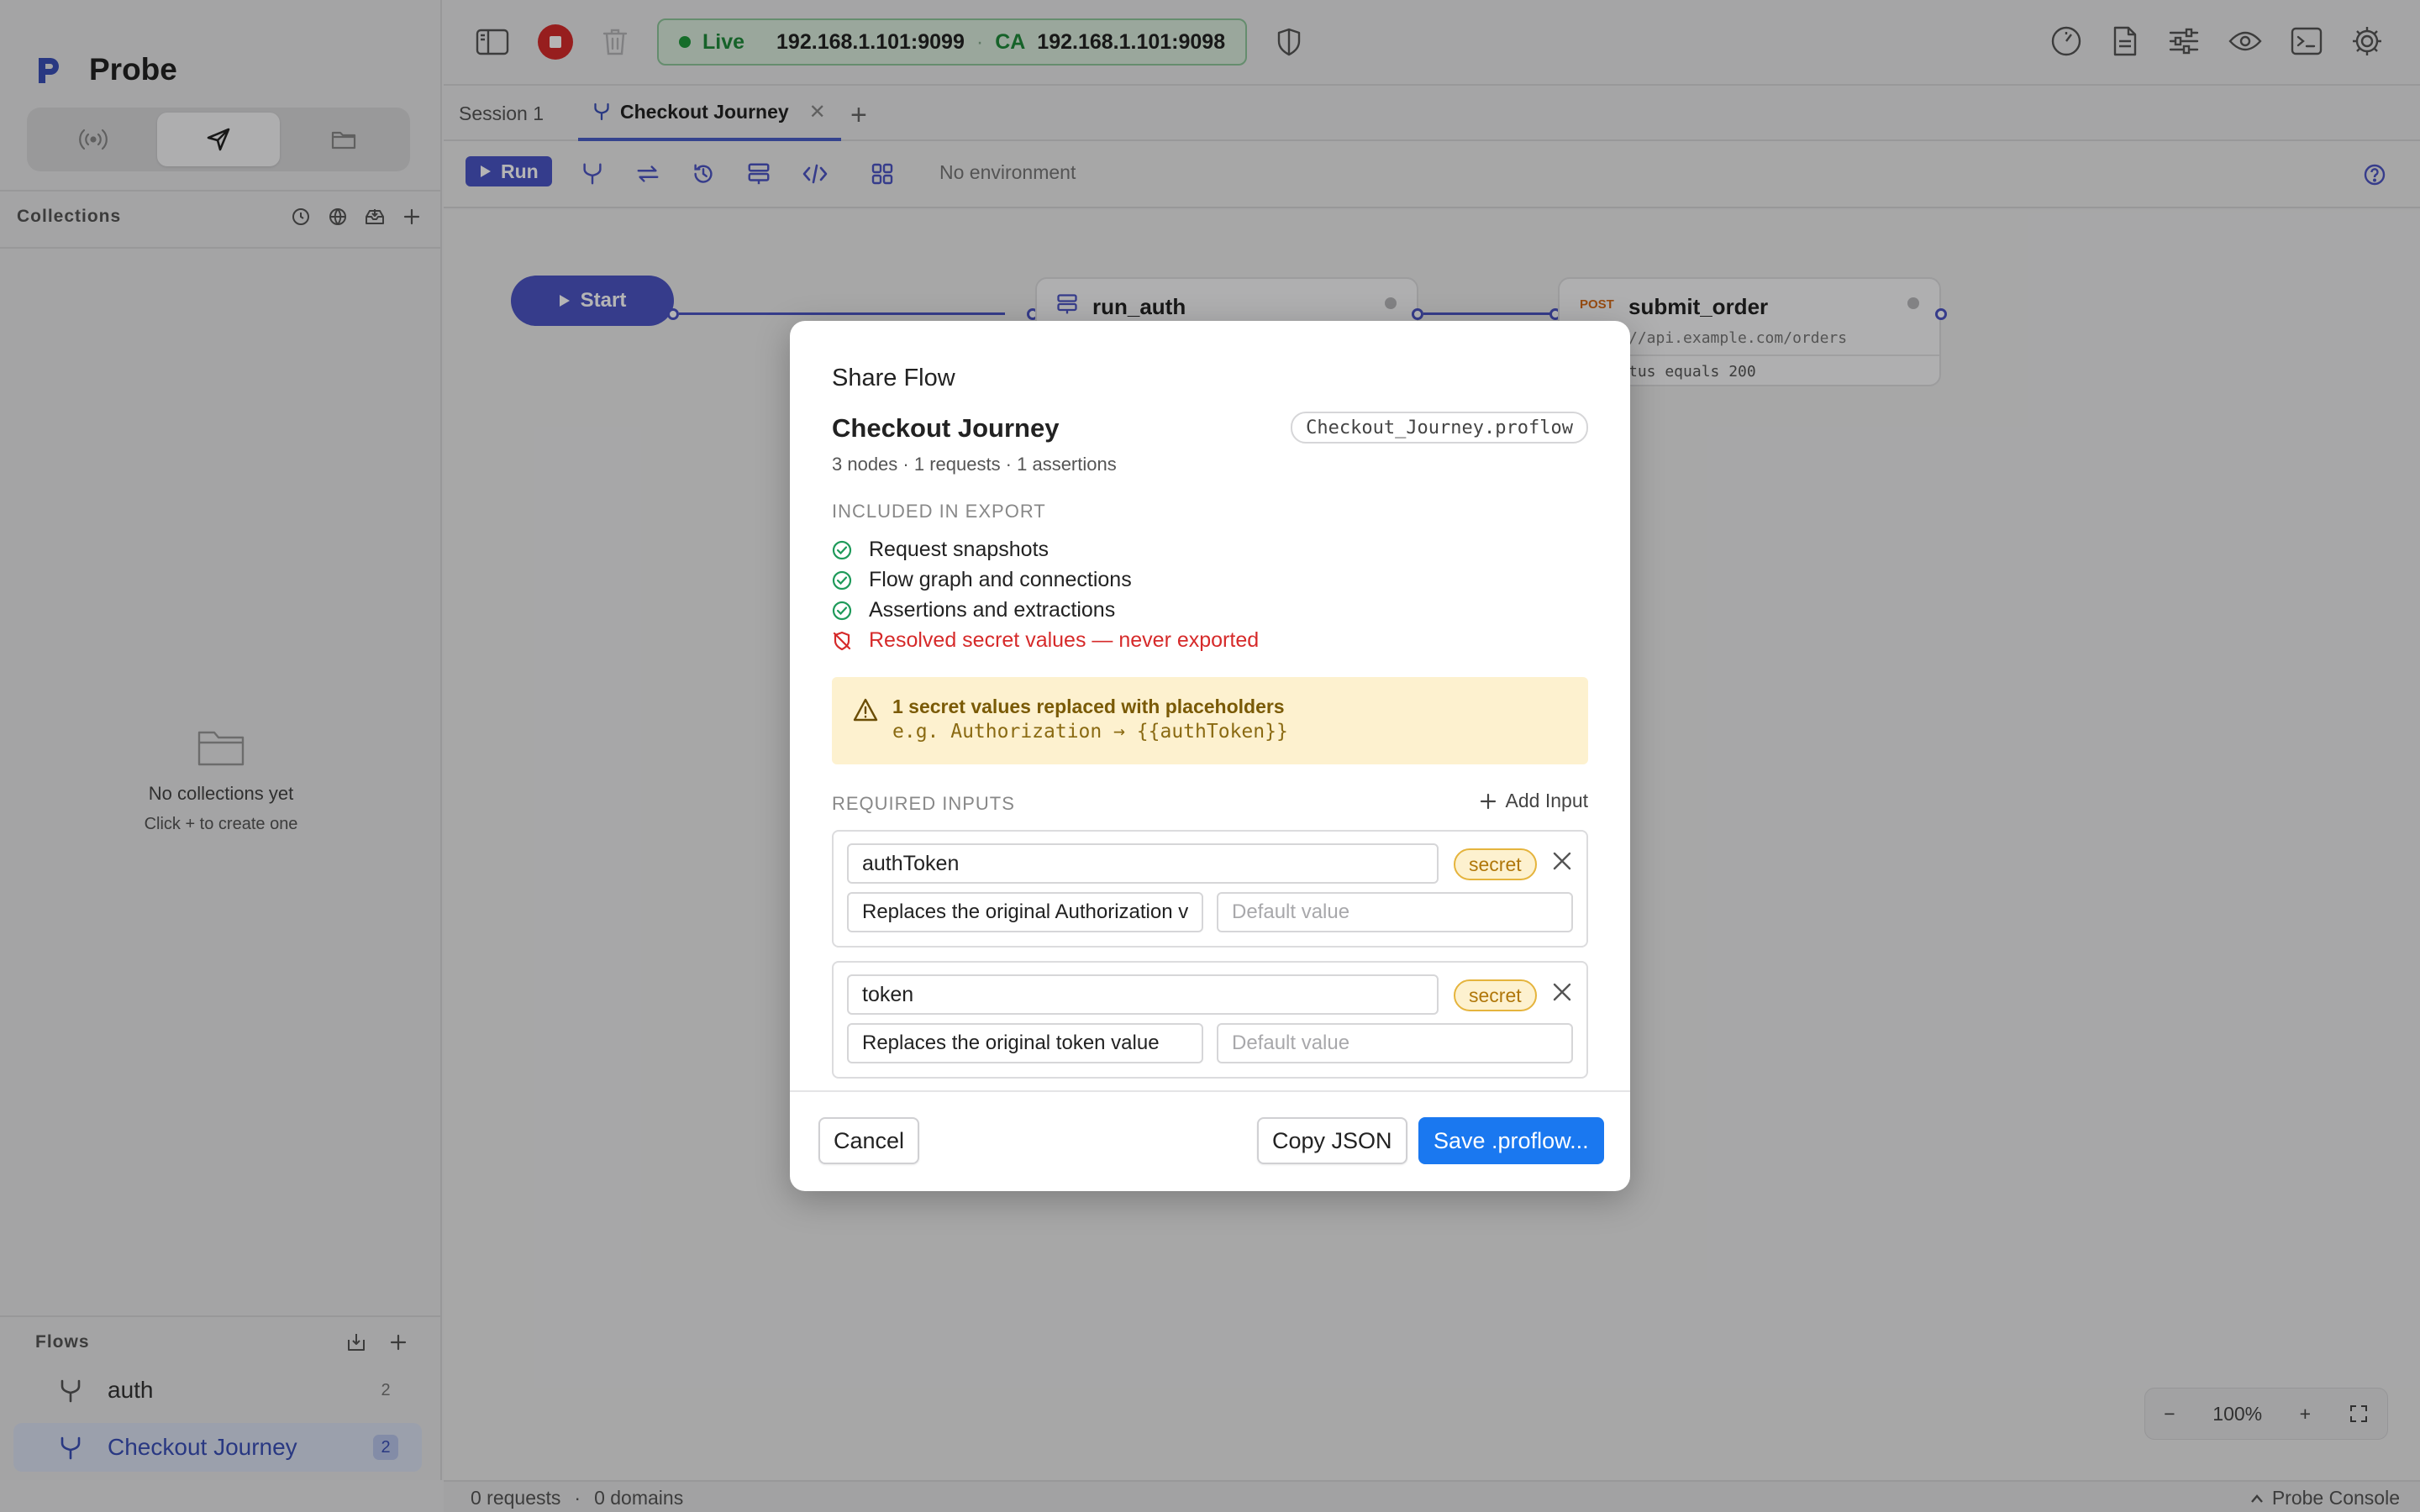 The width and height of the screenshot is (2420, 1512). What do you see at coordinates (869, 1140) in the screenshot?
I see `cancel-button: Cancel` at bounding box center [869, 1140].